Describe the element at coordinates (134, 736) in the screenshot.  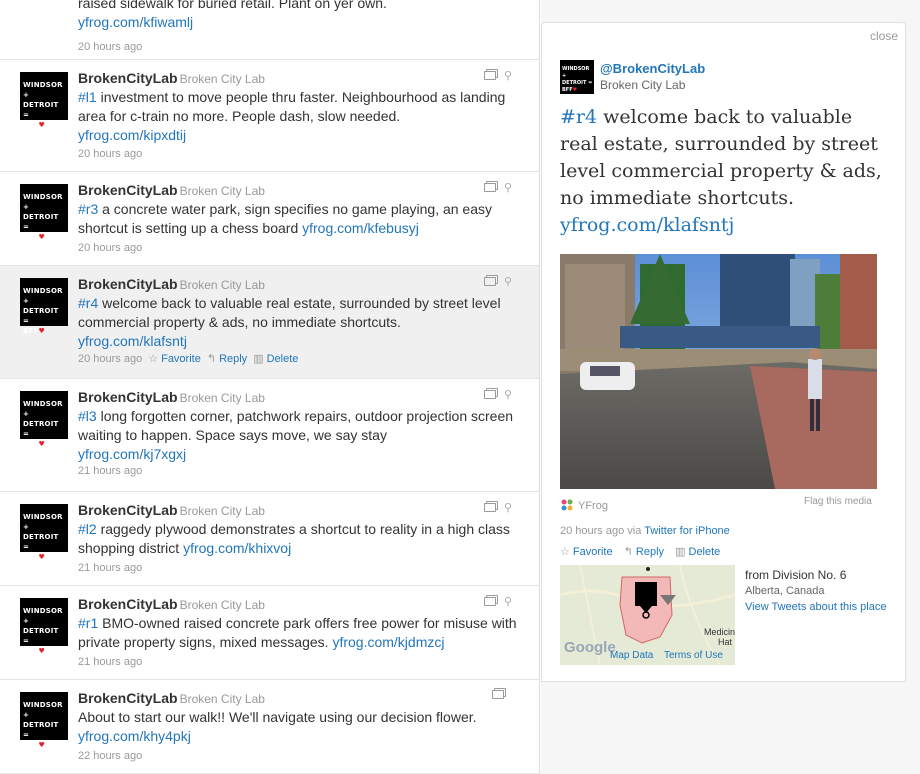
I see `media-link: yfrog.com/khy4pkj` at that location.